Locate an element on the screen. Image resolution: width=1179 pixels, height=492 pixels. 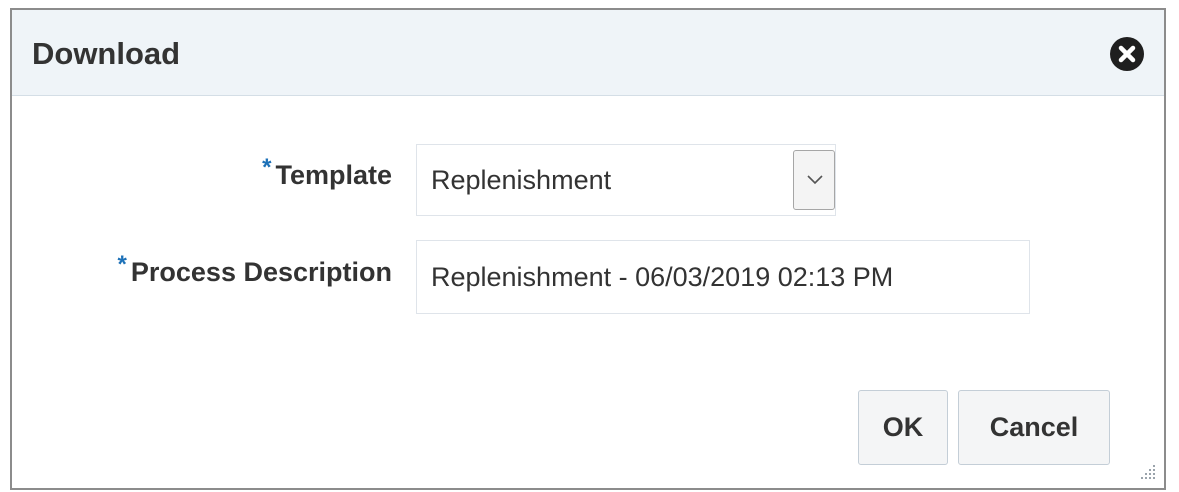
chevron-down-icon is located at coordinates (815, 180).